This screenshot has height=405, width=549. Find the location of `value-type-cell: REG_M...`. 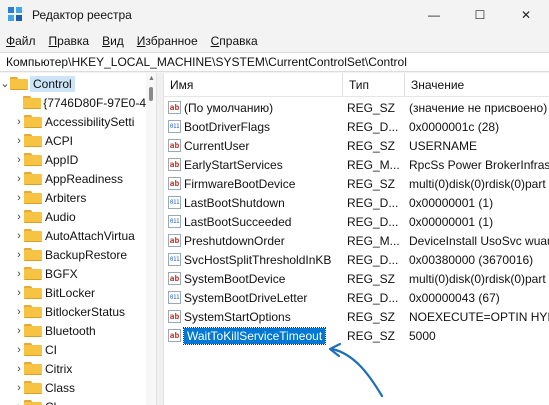

value-type-cell: REG_M... is located at coordinates (373, 164).